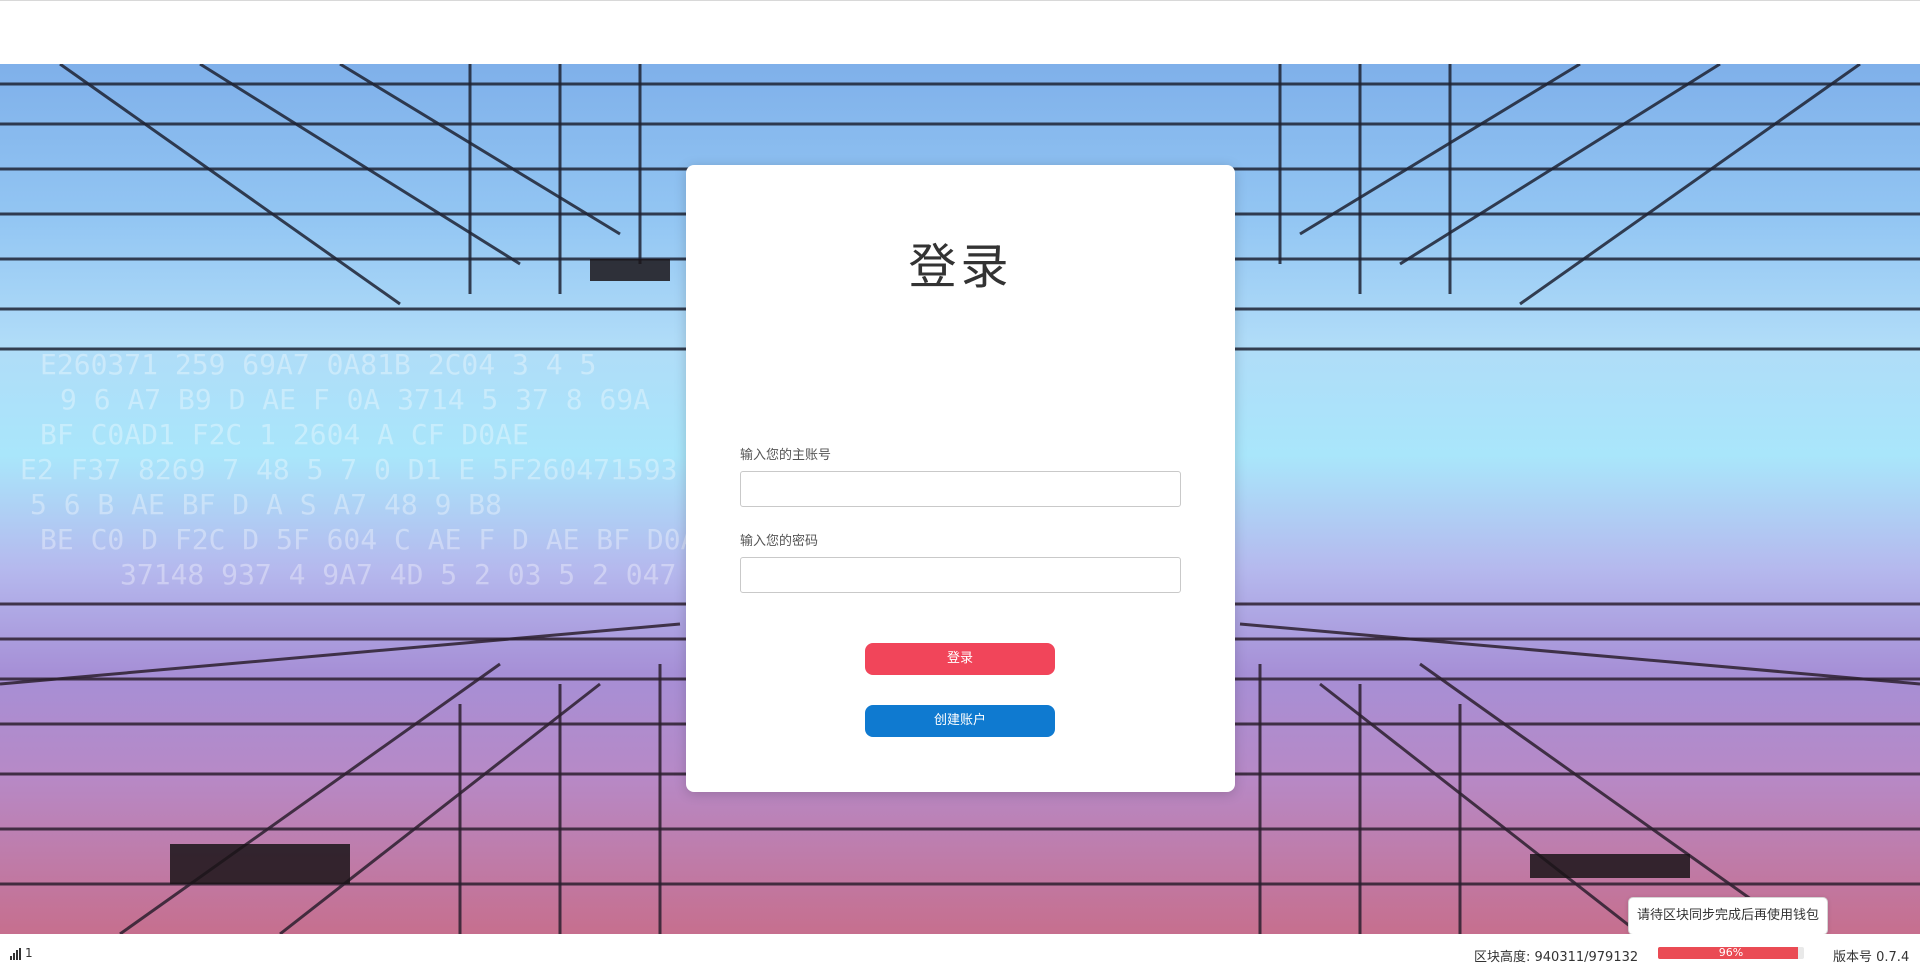  What do you see at coordinates (284, 434) in the screenshot?
I see `hex-row-3: BF C0AD1 F2C 1 2604 A CF D0AE` at bounding box center [284, 434].